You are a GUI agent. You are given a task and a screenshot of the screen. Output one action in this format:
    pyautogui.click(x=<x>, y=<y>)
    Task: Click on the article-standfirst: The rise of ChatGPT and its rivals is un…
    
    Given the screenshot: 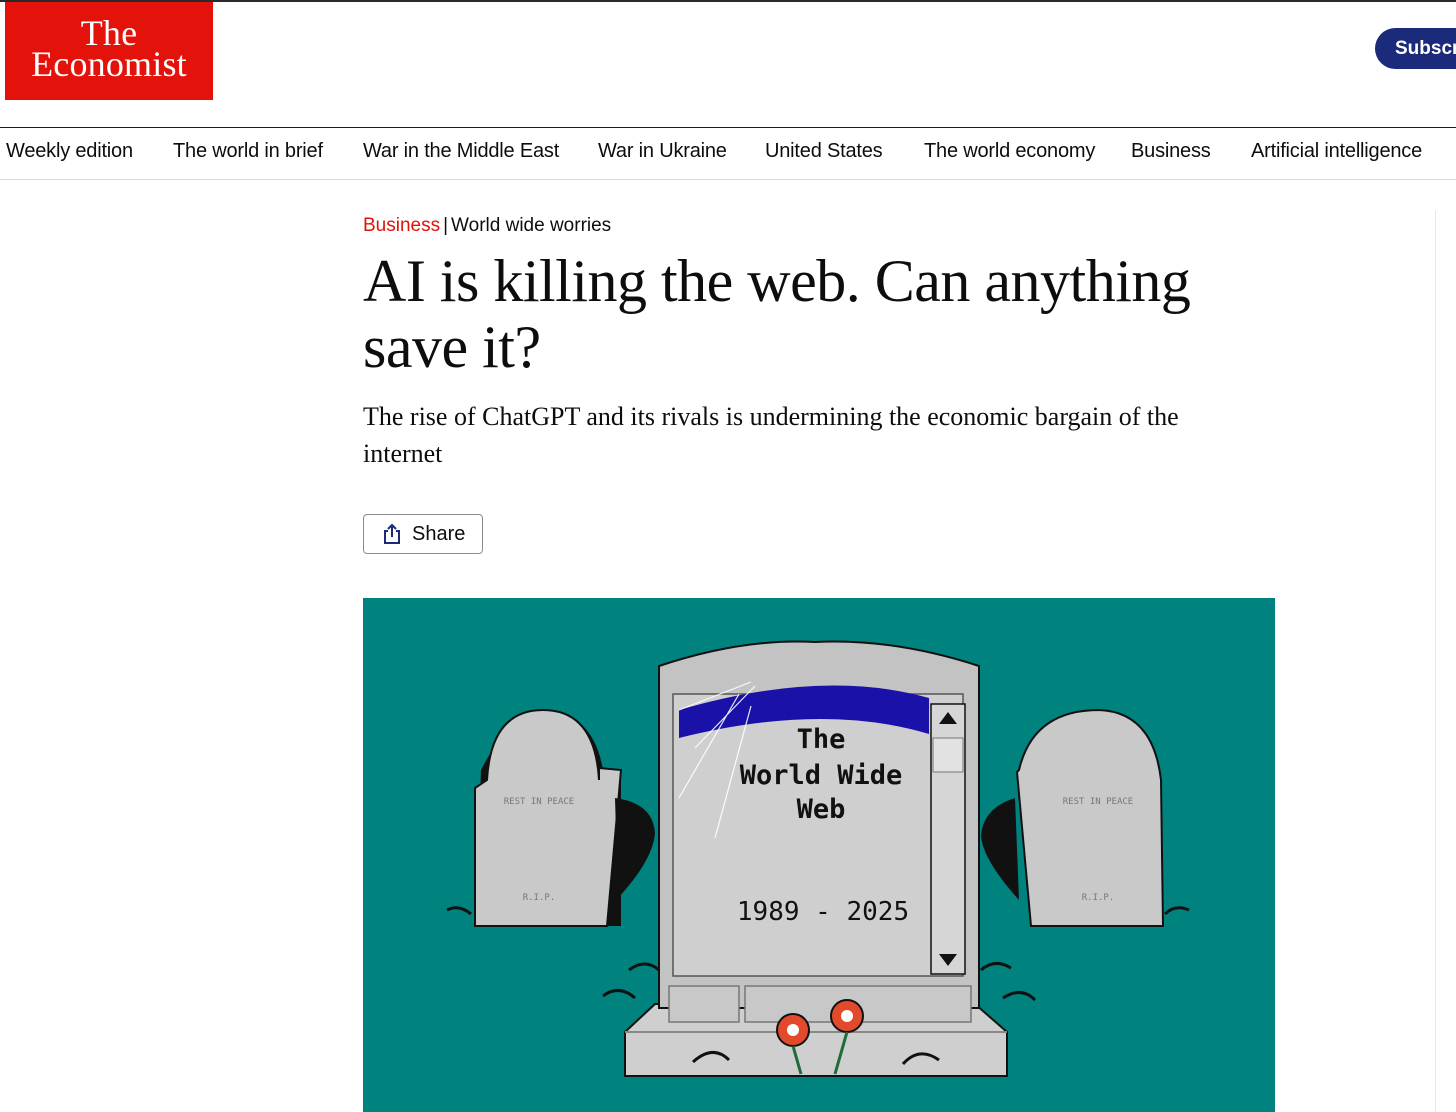 What is the action you would take?
    pyautogui.click(x=771, y=435)
    